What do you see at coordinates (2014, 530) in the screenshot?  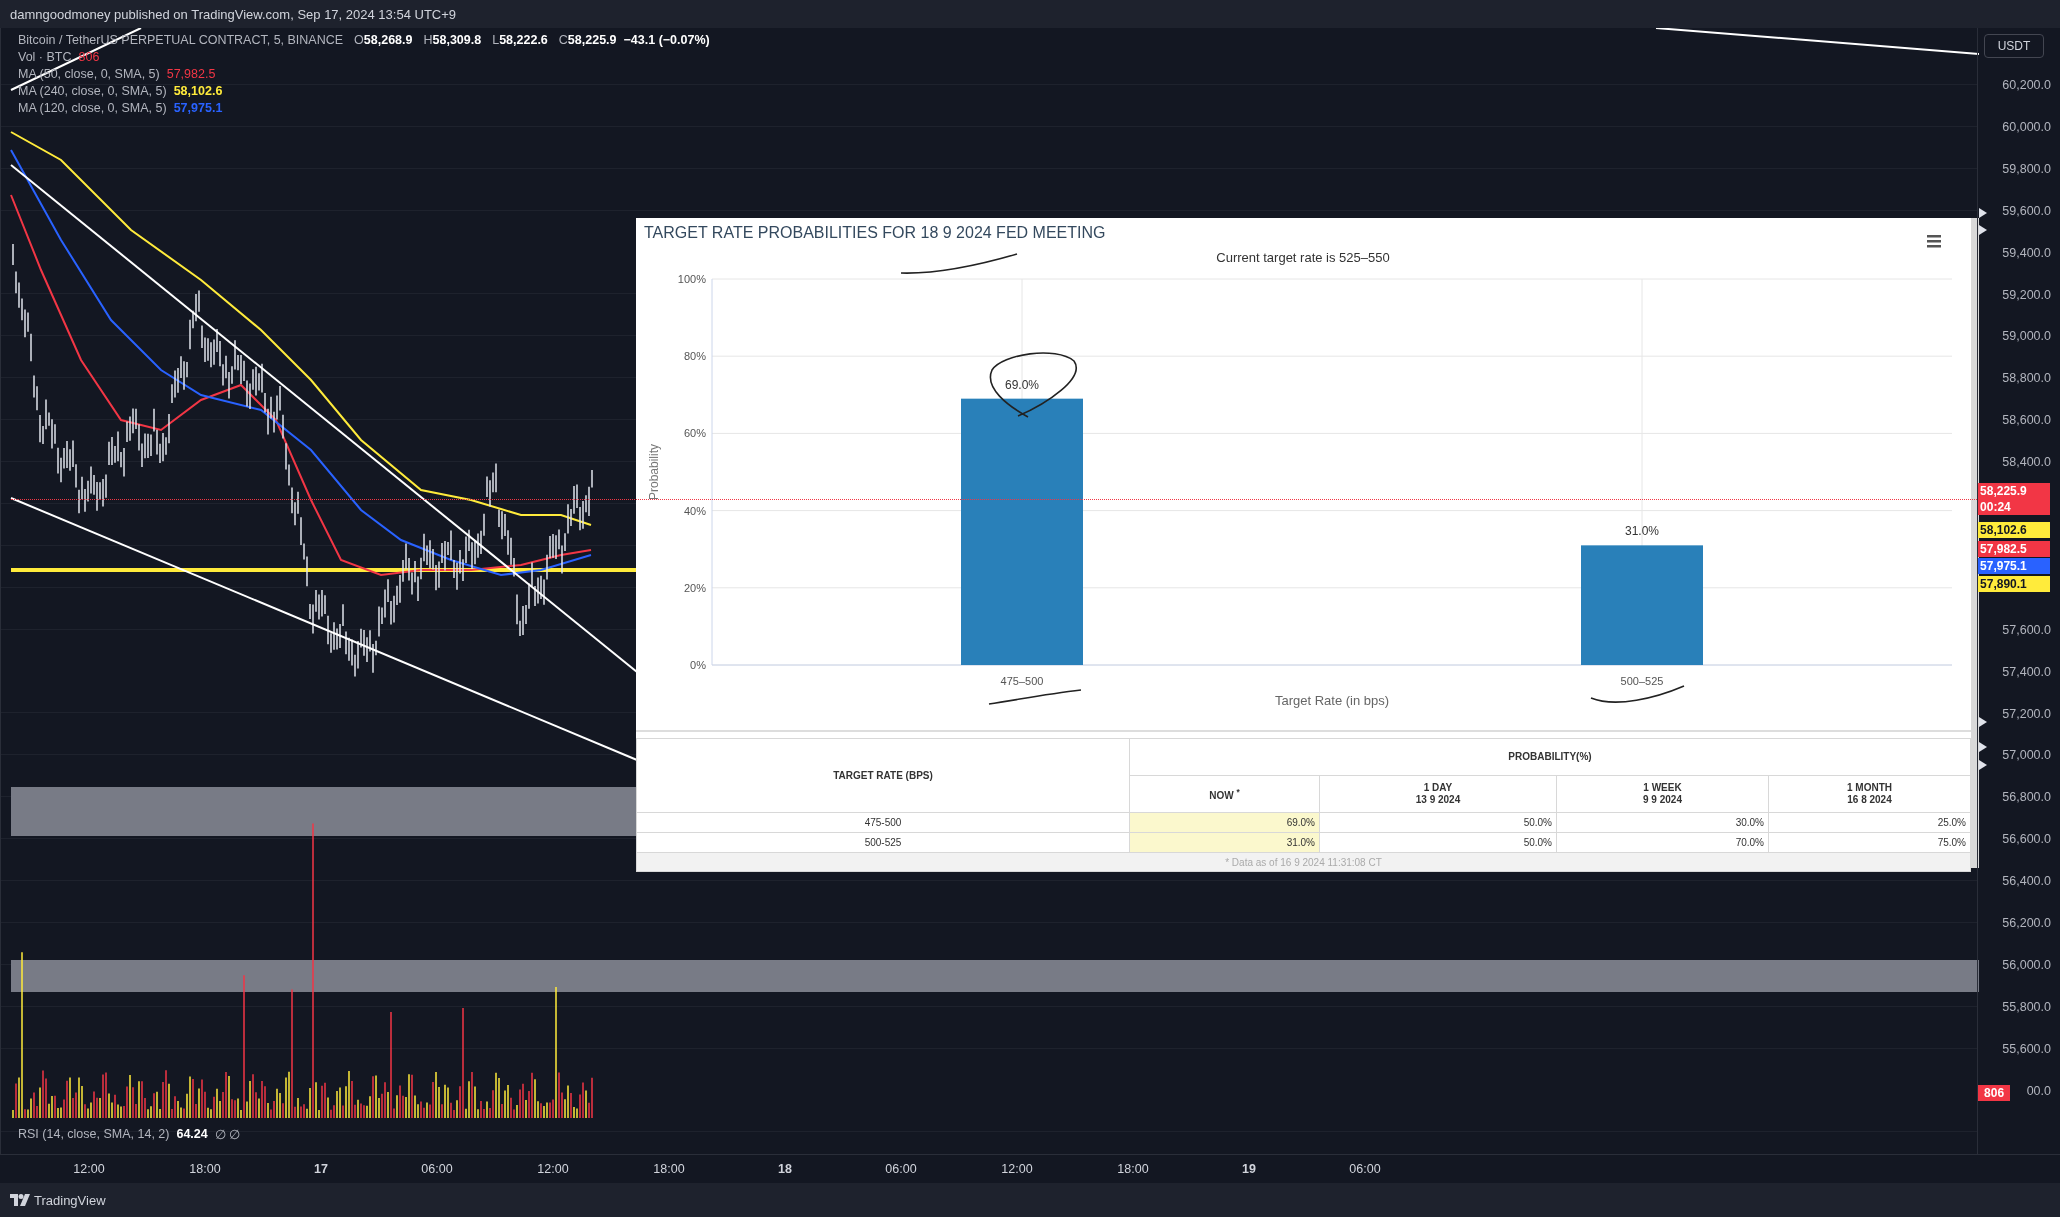 I see `price-tag: 58,102.6` at bounding box center [2014, 530].